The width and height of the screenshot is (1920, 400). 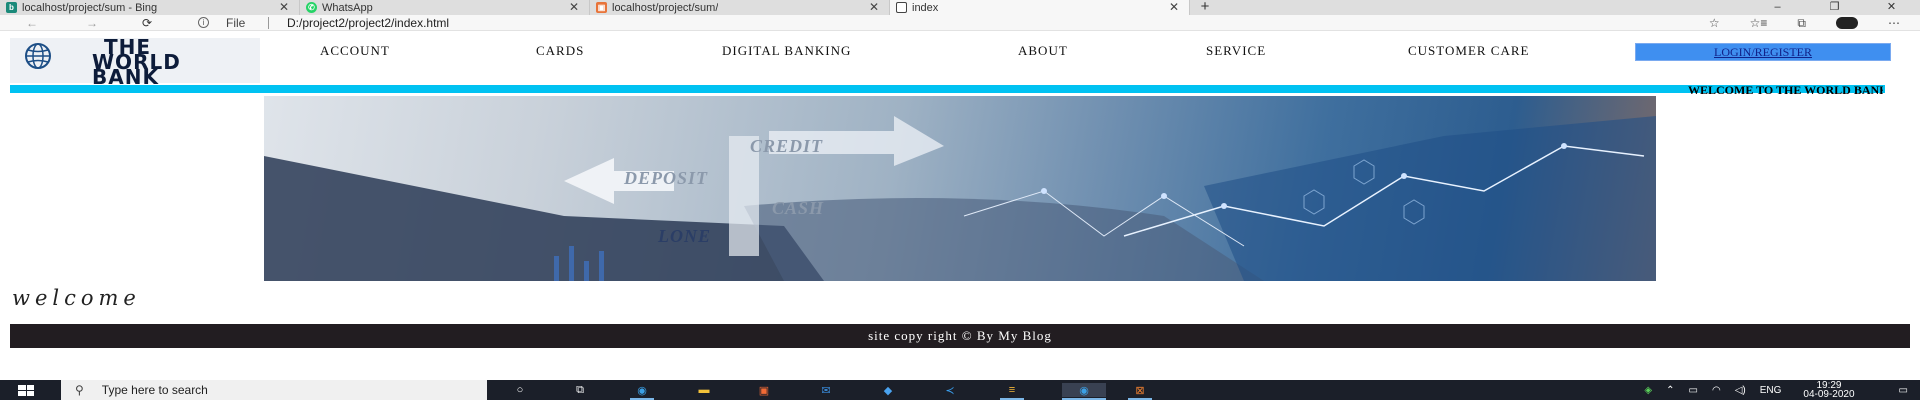 What do you see at coordinates (274, 390) in the screenshot?
I see `taskbar-search: ⚲ Type here to search` at bounding box center [274, 390].